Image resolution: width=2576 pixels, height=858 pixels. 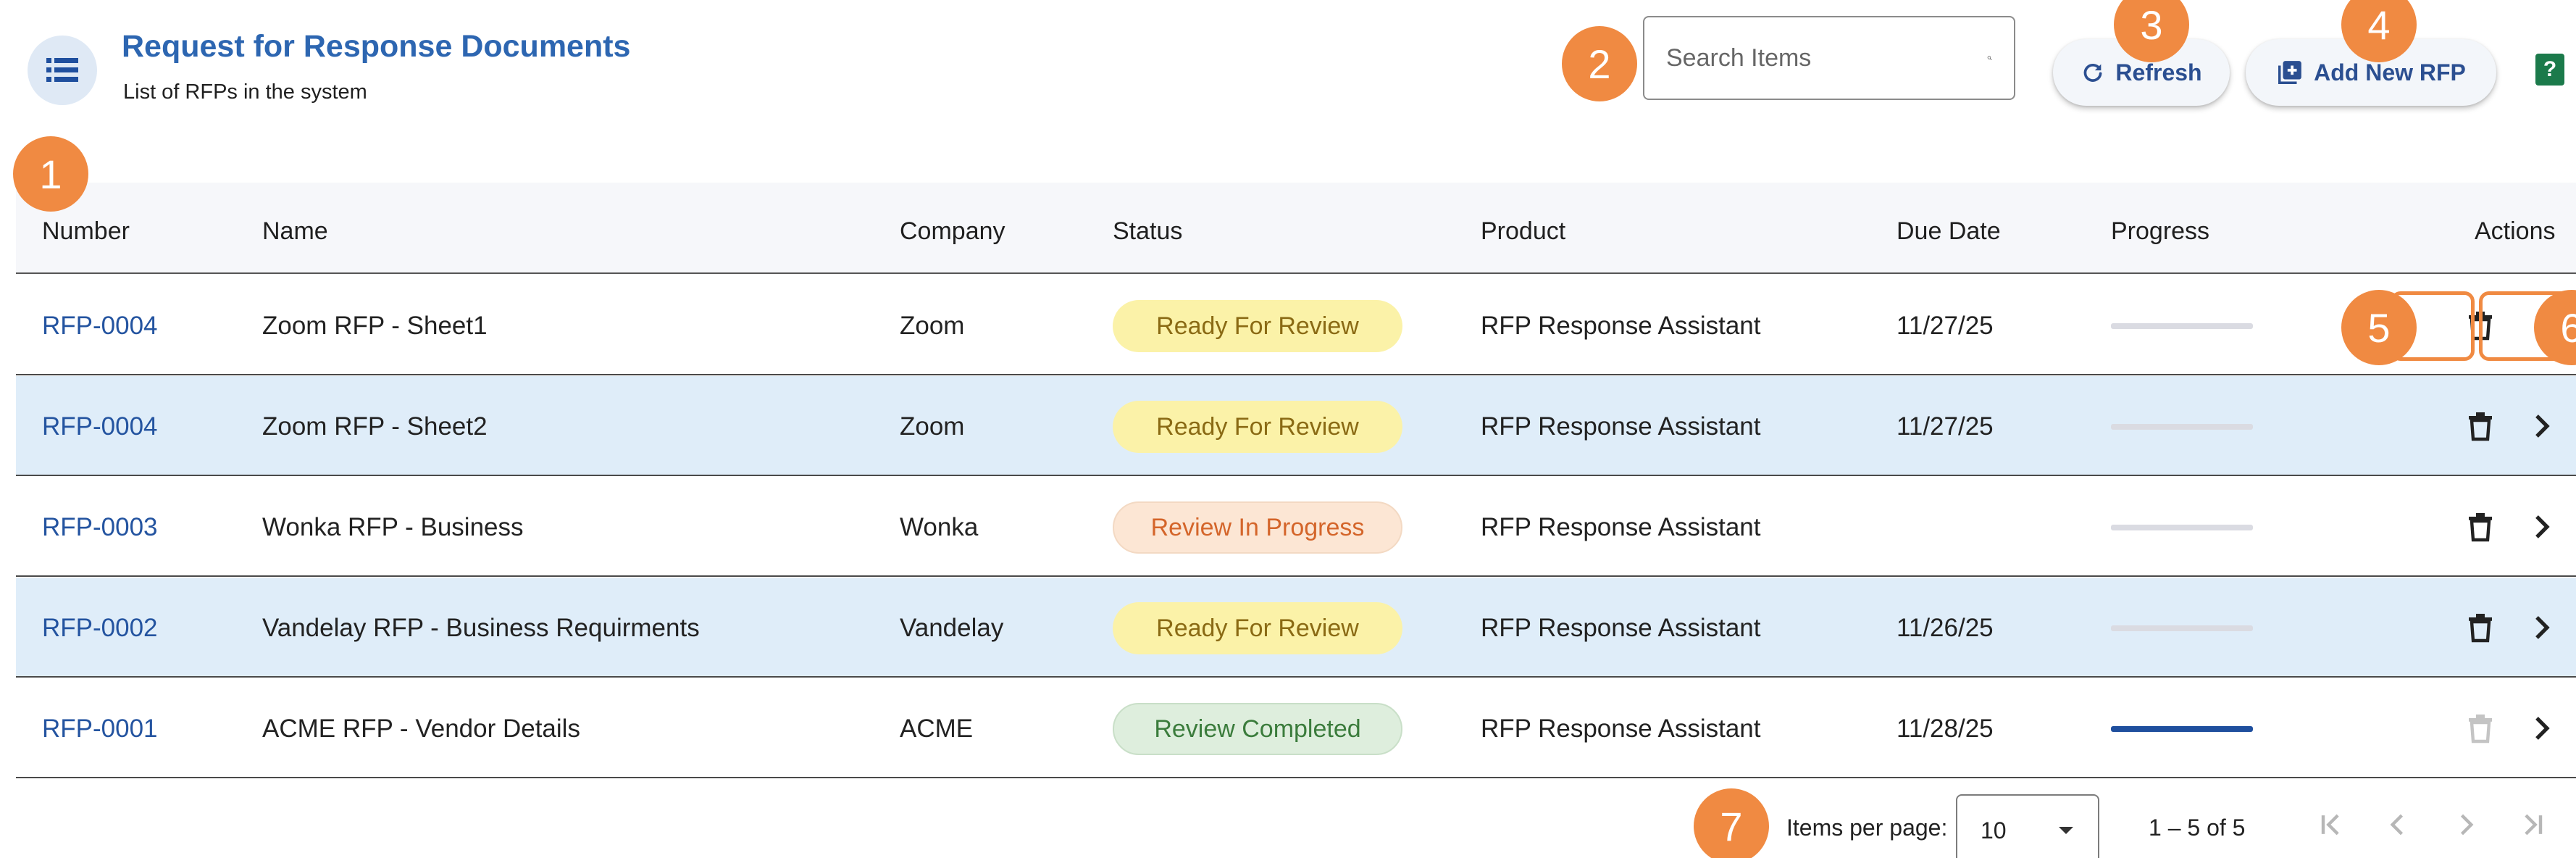 I want to click on list-icon, so click(x=62, y=70).